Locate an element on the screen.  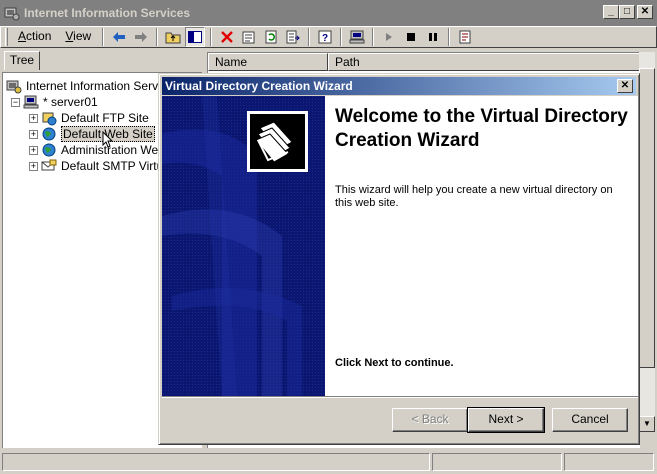
scroll-down-icon: ▼ is located at coordinates (647, 423).